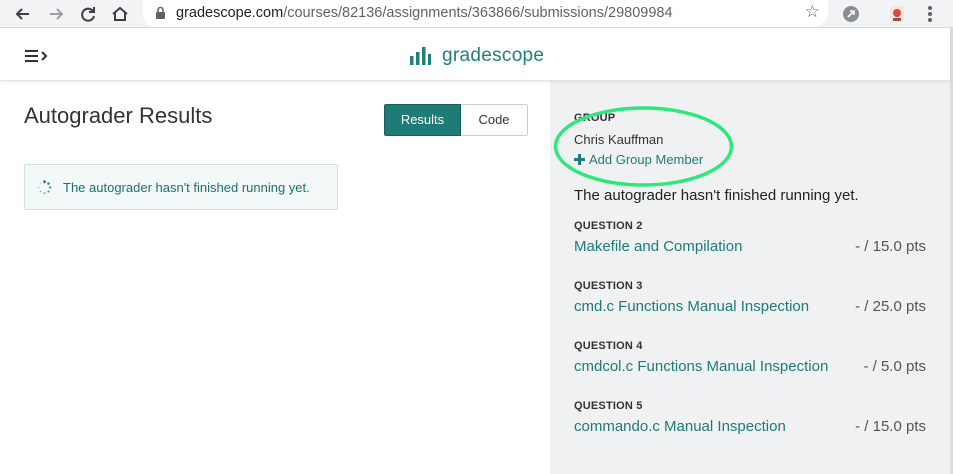  Describe the element at coordinates (38, 56) in the screenshot. I see `sidebar-toggle-icon` at that location.